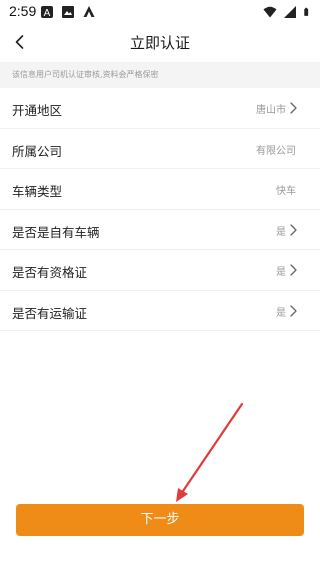 This screenshot has width=320, height=568. What do you see at coordinates (37, 151) in the screenshot?
I see `form-label: 所属公司` at bounding box center [37, 151].